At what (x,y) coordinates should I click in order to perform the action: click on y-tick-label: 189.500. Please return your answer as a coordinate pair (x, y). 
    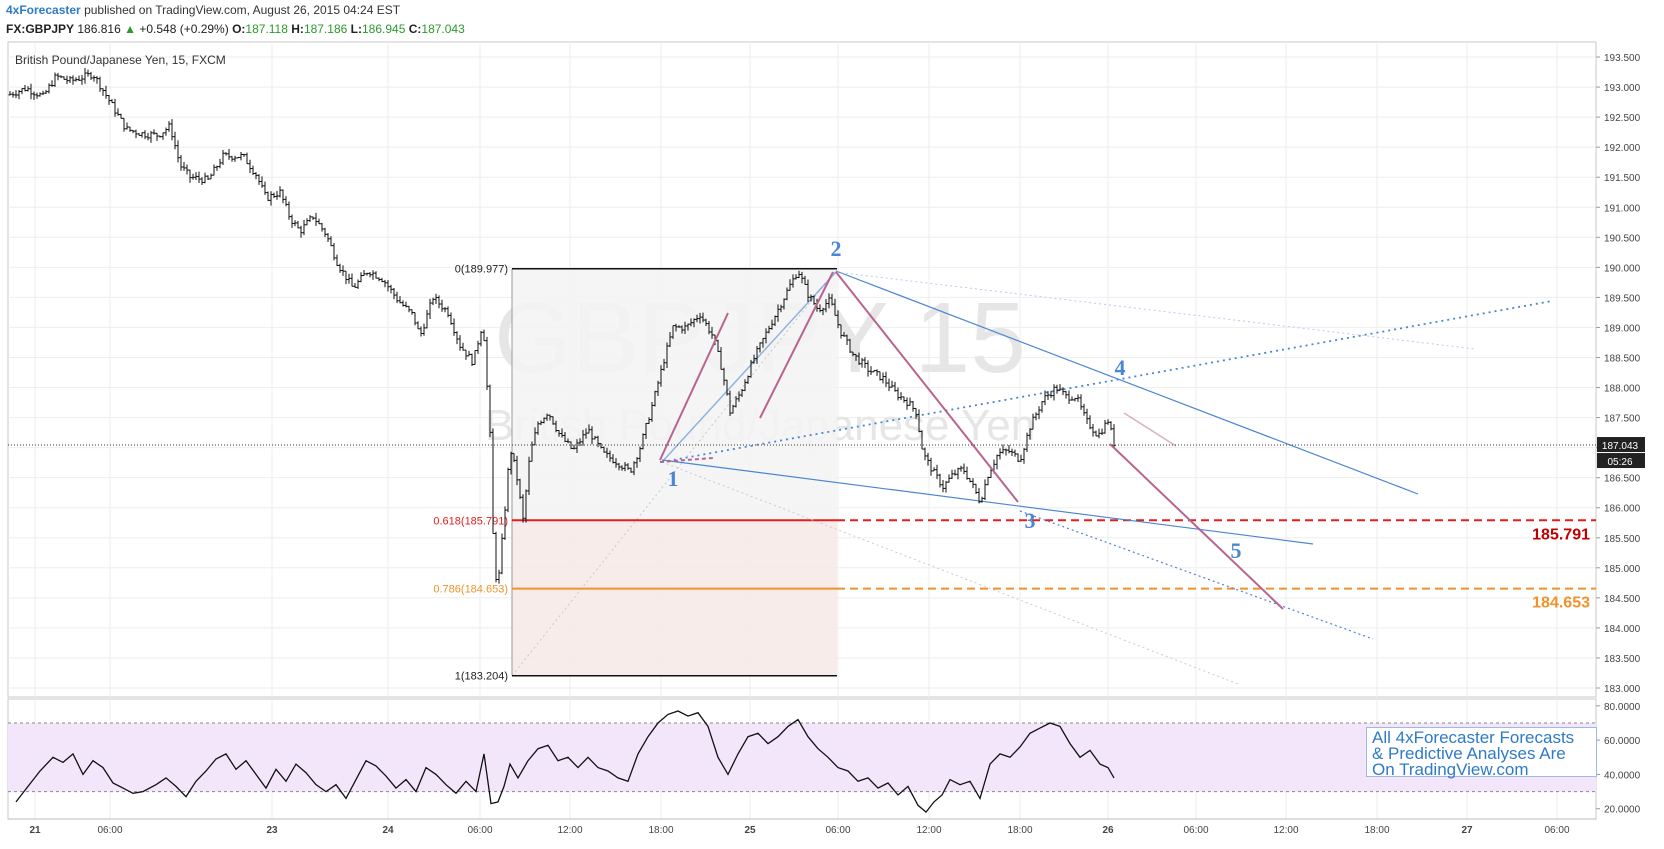
    Looking at the image, I should click on (1622, 298).